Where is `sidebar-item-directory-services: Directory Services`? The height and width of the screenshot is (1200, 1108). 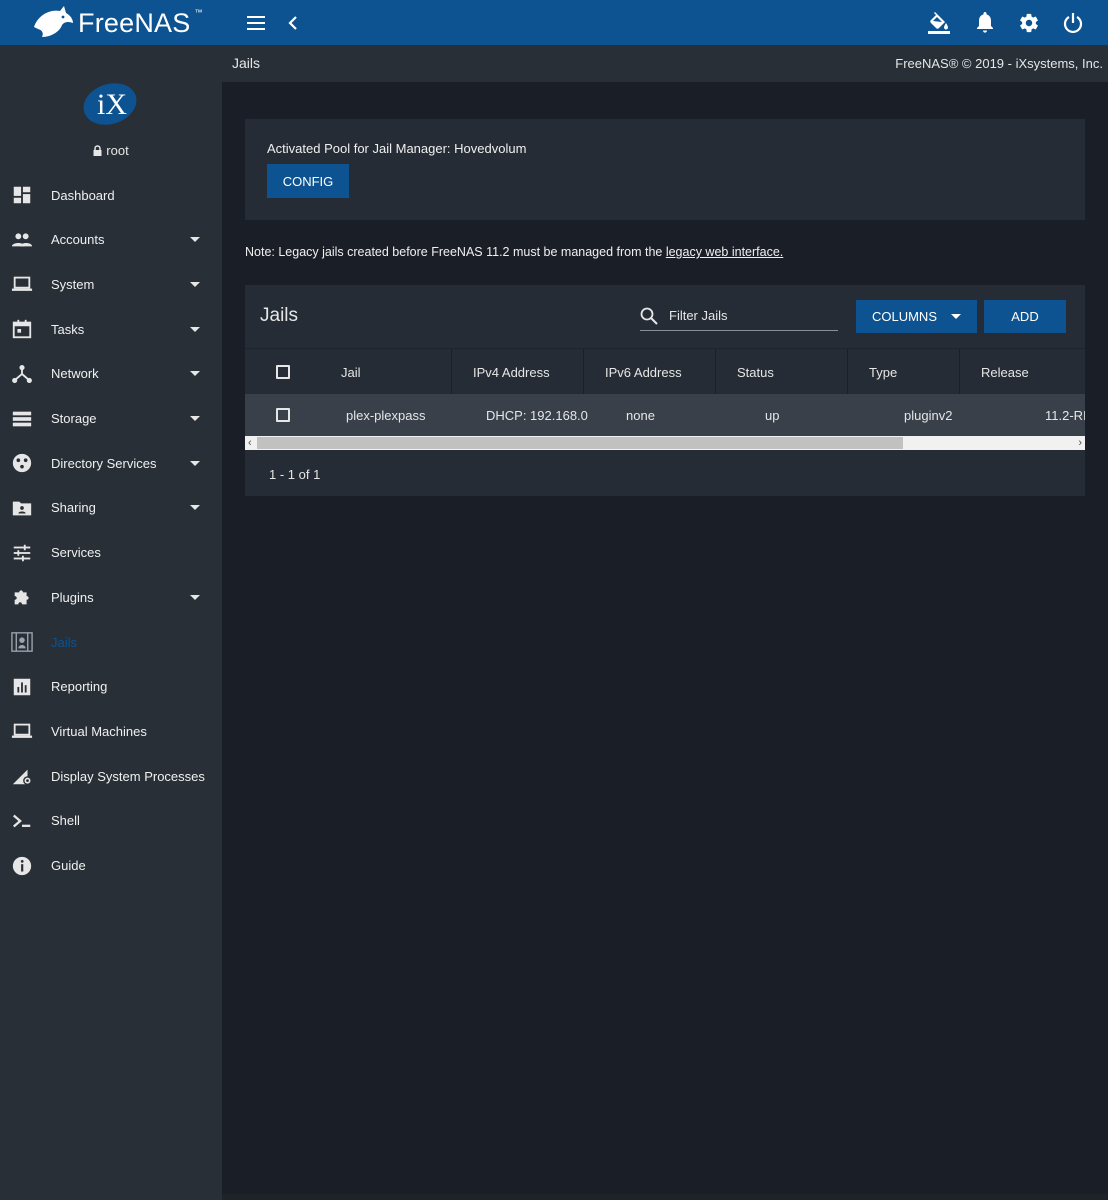 sidebar-item-directory-services: Directory Services is located at coordinates (111, 463).